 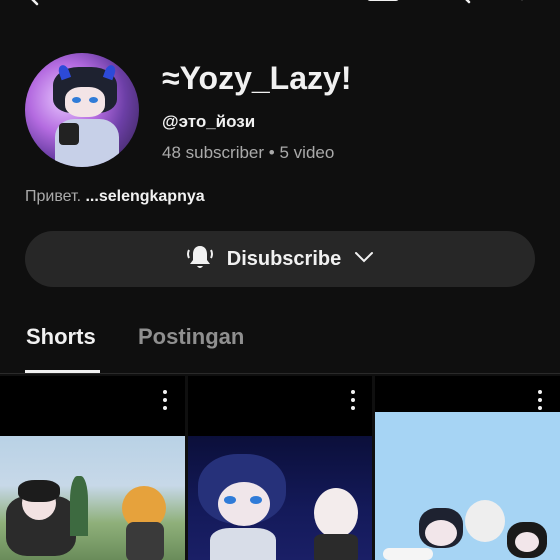 What do you see at coordinates (144, 196) in the screenshot?
I see `show-more-link: ...selengkapnya` at bounding box center [144, 196].